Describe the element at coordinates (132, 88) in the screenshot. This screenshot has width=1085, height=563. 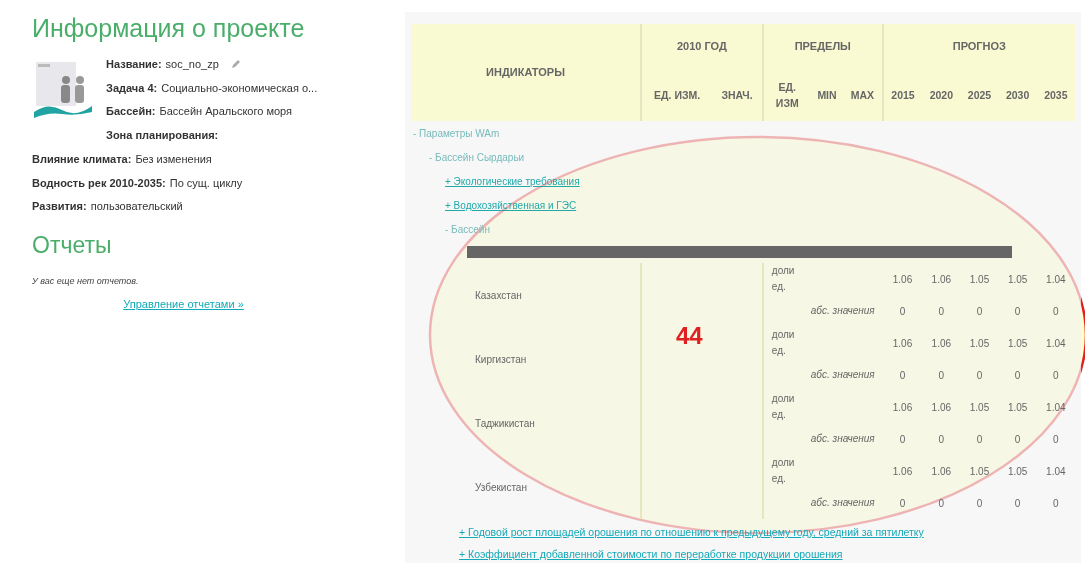
I see `field-label: Задача 4:` at that location.